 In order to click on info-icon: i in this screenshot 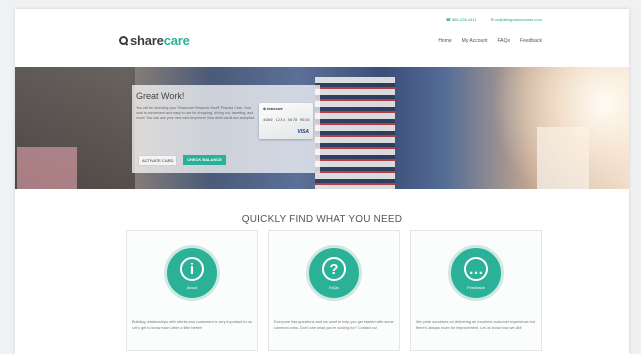, I will do `click(192, 269)`.